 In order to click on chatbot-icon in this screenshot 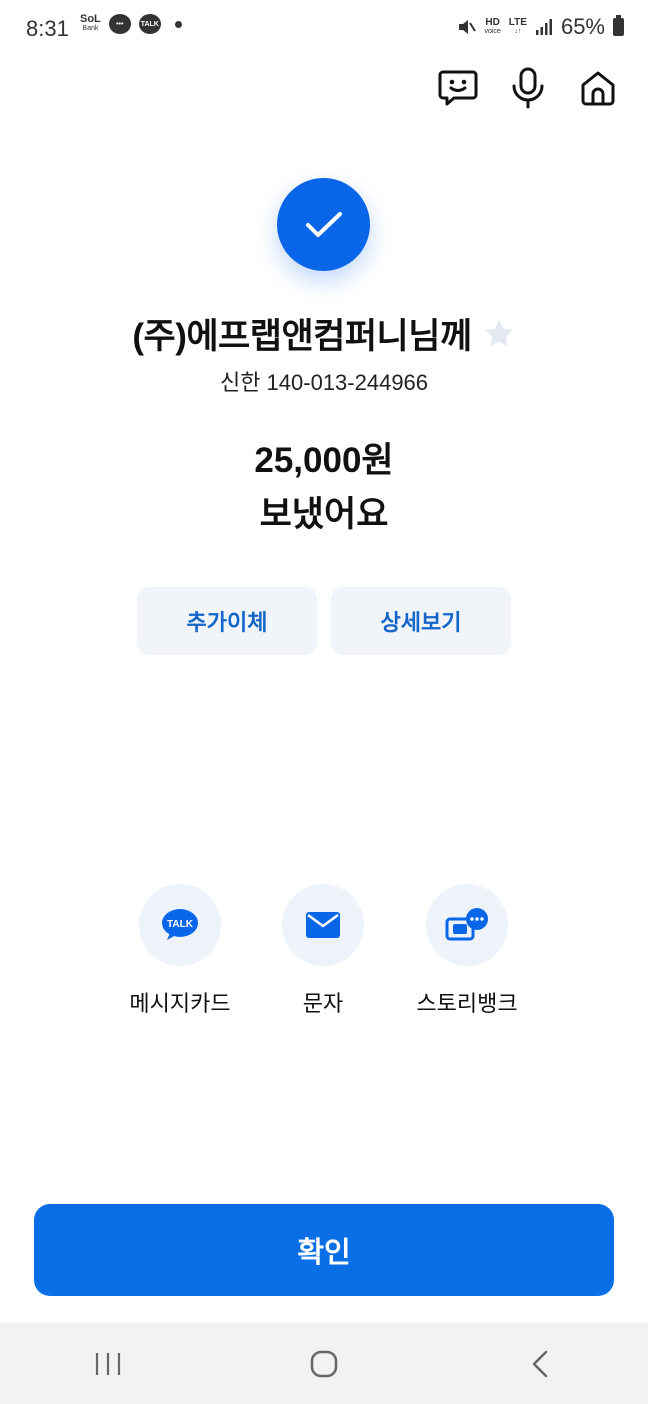, I will do `click(458, 88)`.